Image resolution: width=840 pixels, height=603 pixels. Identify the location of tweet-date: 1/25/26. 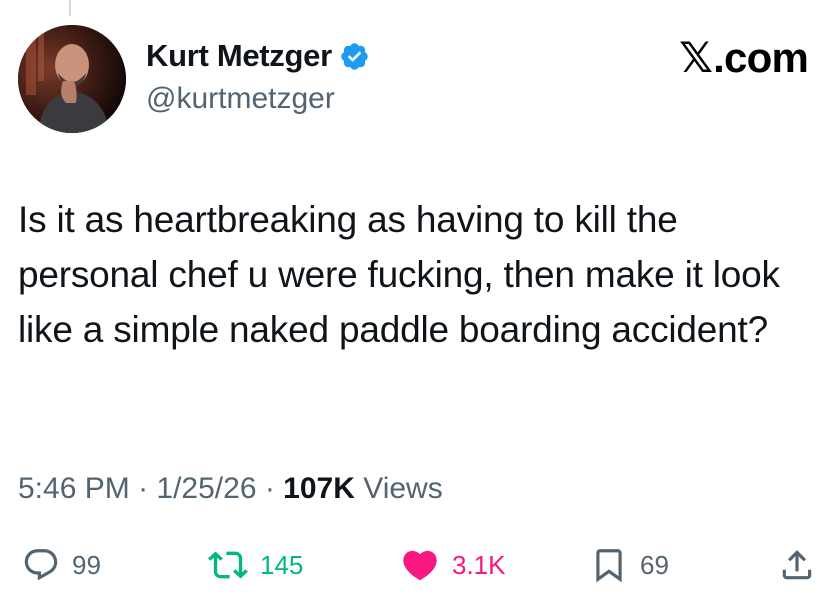
(206, 488).